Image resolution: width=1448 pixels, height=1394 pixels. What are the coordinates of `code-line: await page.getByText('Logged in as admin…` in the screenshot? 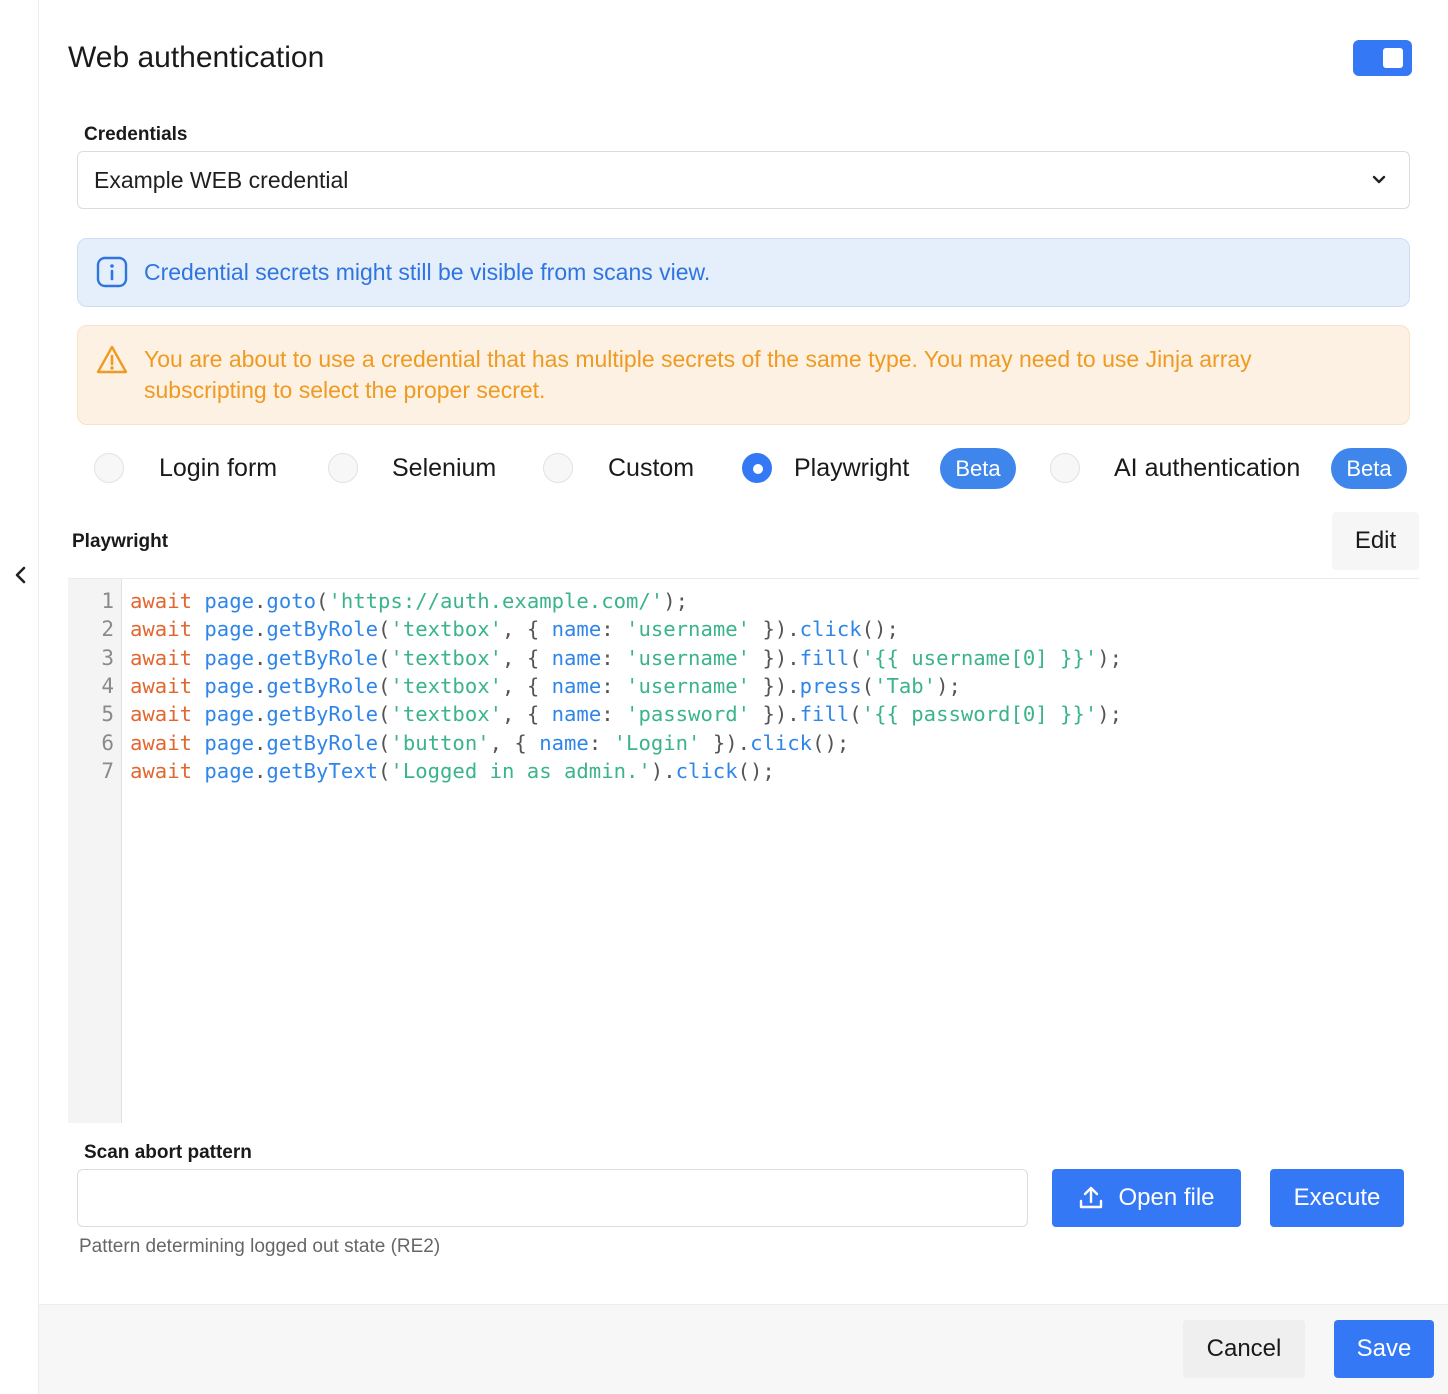 It's located at (452, 770).